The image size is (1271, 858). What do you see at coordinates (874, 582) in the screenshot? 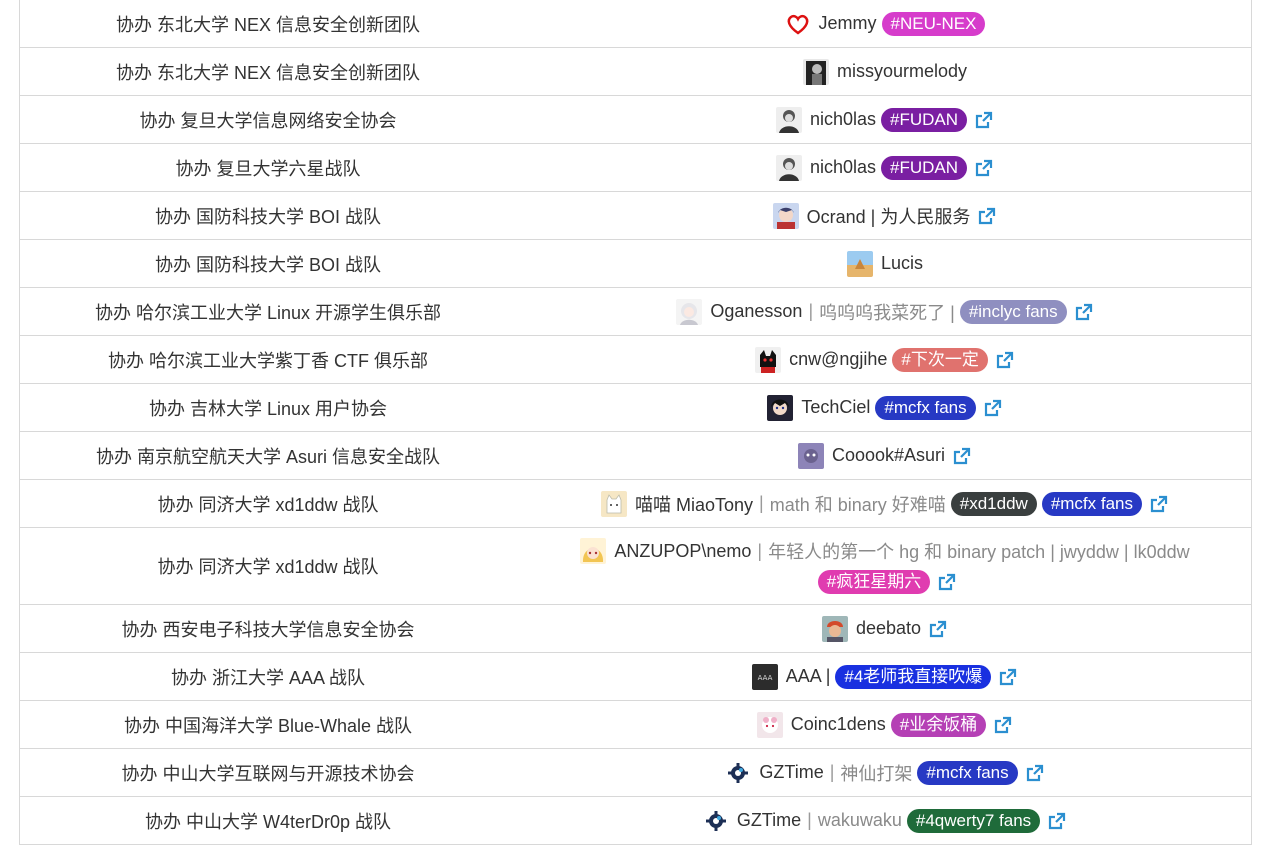
I see `tag-badge: #疯狂星期六` at bounding box center [874, 582].